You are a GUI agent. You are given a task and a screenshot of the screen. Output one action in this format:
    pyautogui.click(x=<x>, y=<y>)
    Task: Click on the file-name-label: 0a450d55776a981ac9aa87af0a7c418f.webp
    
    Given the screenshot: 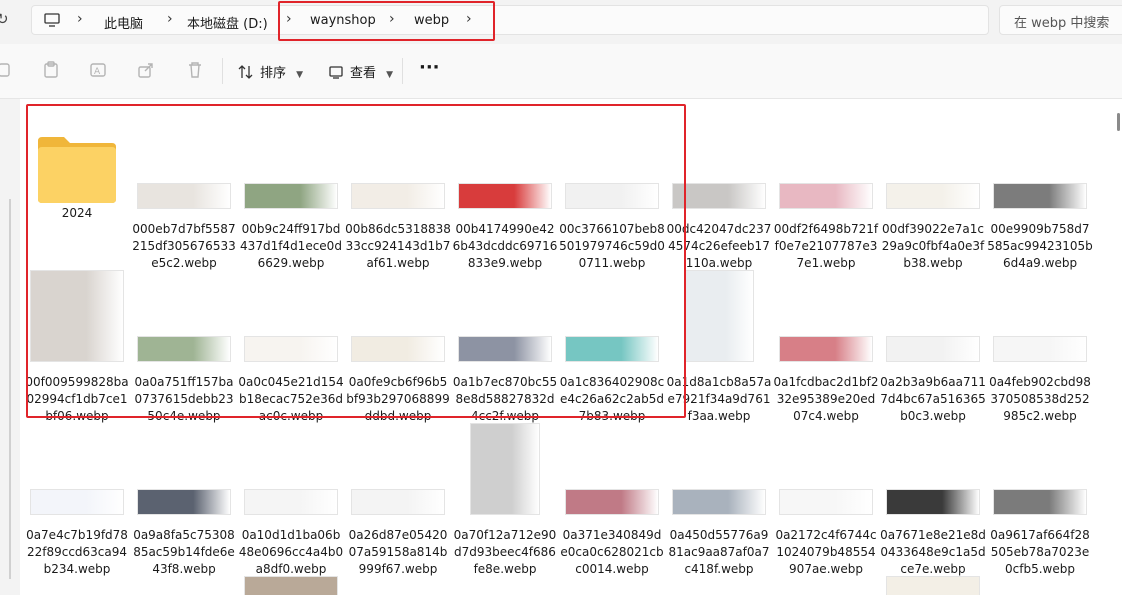 What is the action you would take?
    pyautogui.click(x=719, y=552)
    